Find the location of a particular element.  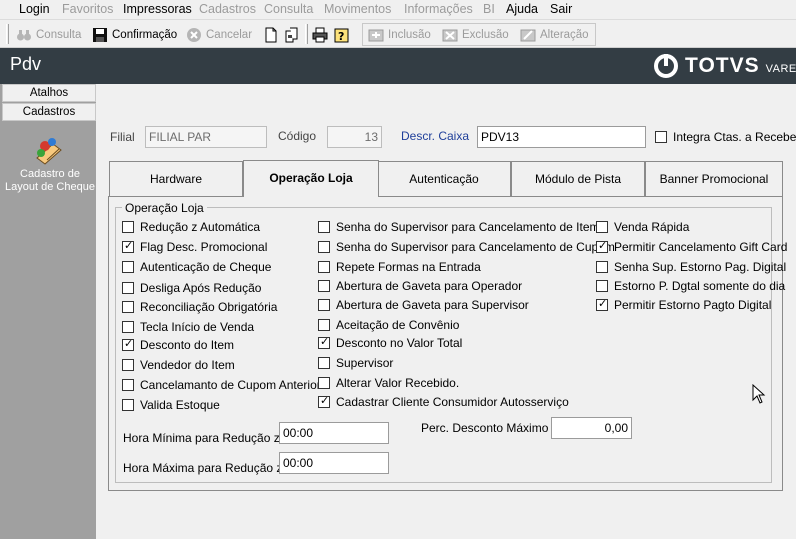

totvs-logo-icon is located at coordinates (666, 66).